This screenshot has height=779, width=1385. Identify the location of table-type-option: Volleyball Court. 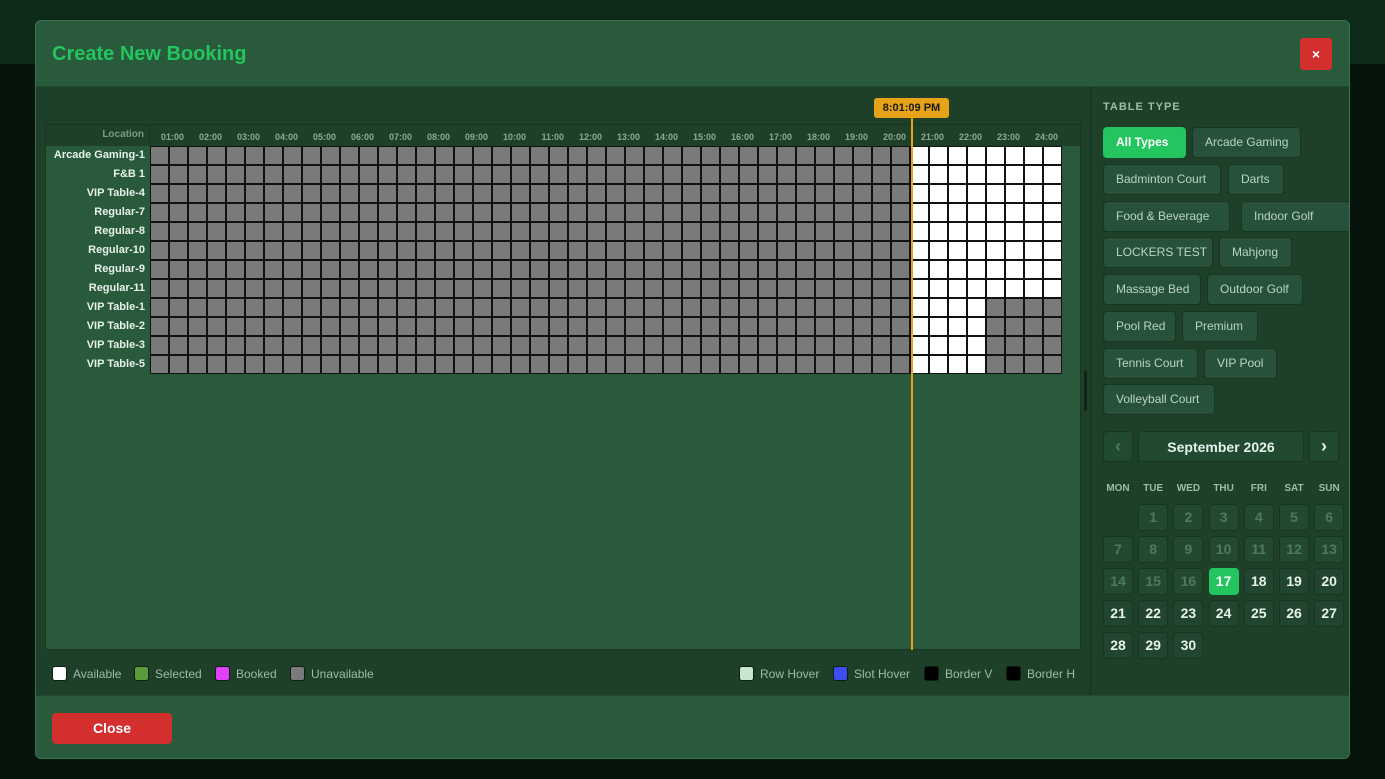
(1159, 399).